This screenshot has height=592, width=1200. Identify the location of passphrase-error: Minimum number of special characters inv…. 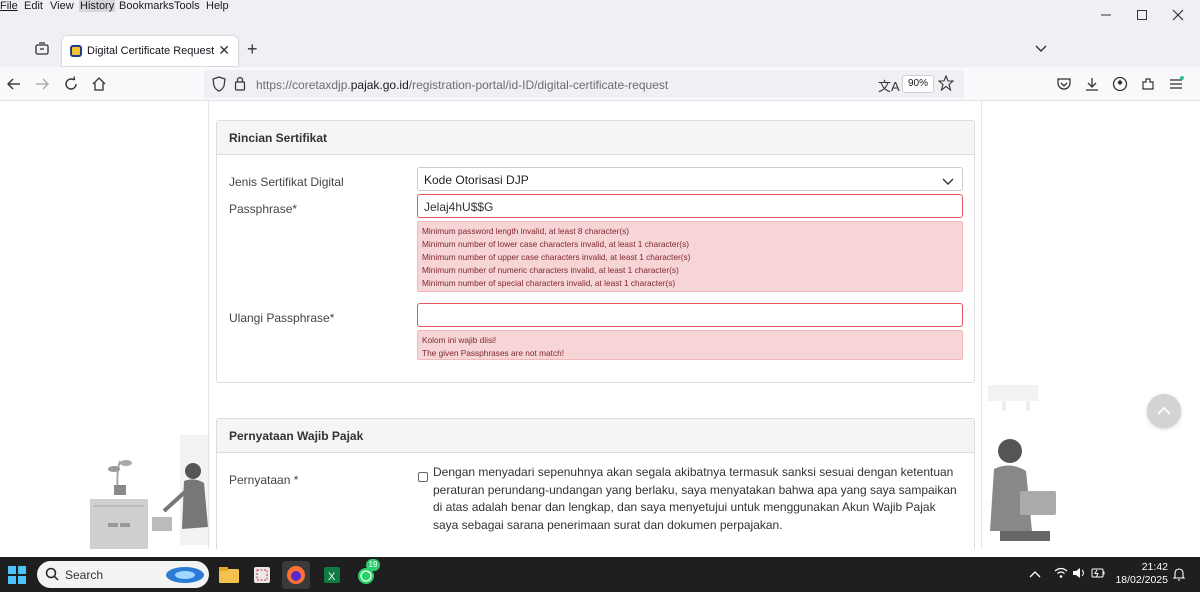
(549, 283).